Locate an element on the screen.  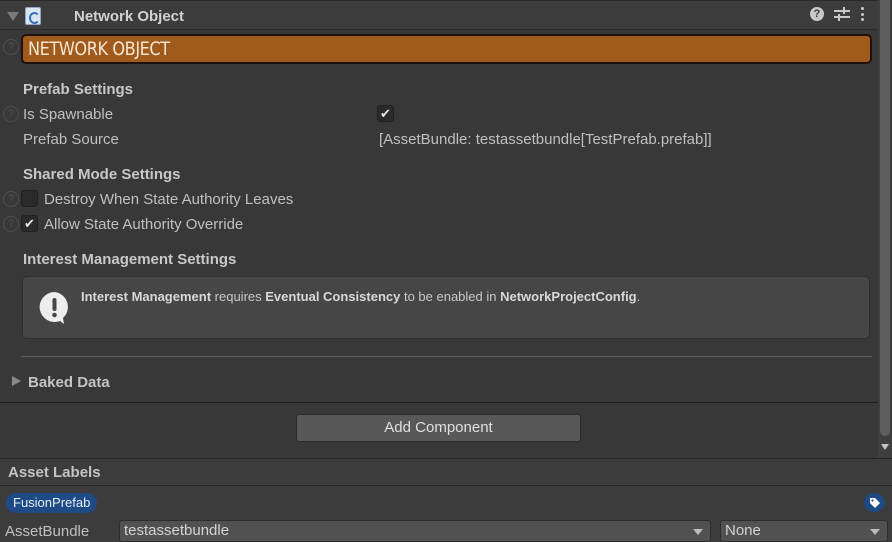
scroll-down-arrow-icon is located at coordinates (885, 447).